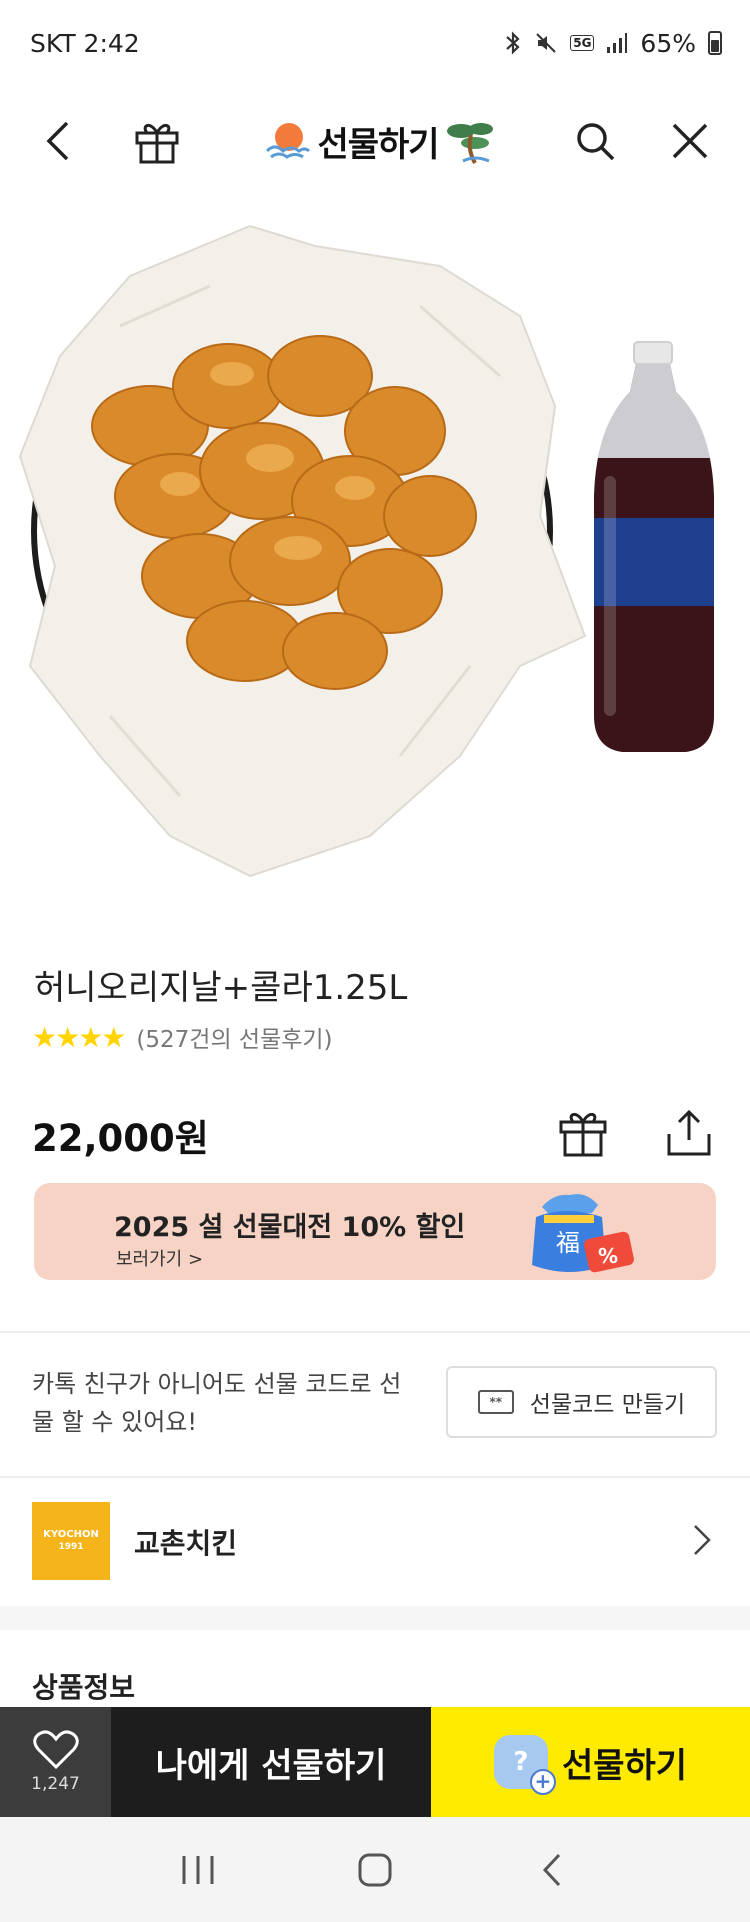 The image size is (750, 1922). What do you see at coordinates (290, 1227) in the screenshot?
I see `promo-title: 2025 설 선물대전 10% 할인` at bounding box center [290, 1227].